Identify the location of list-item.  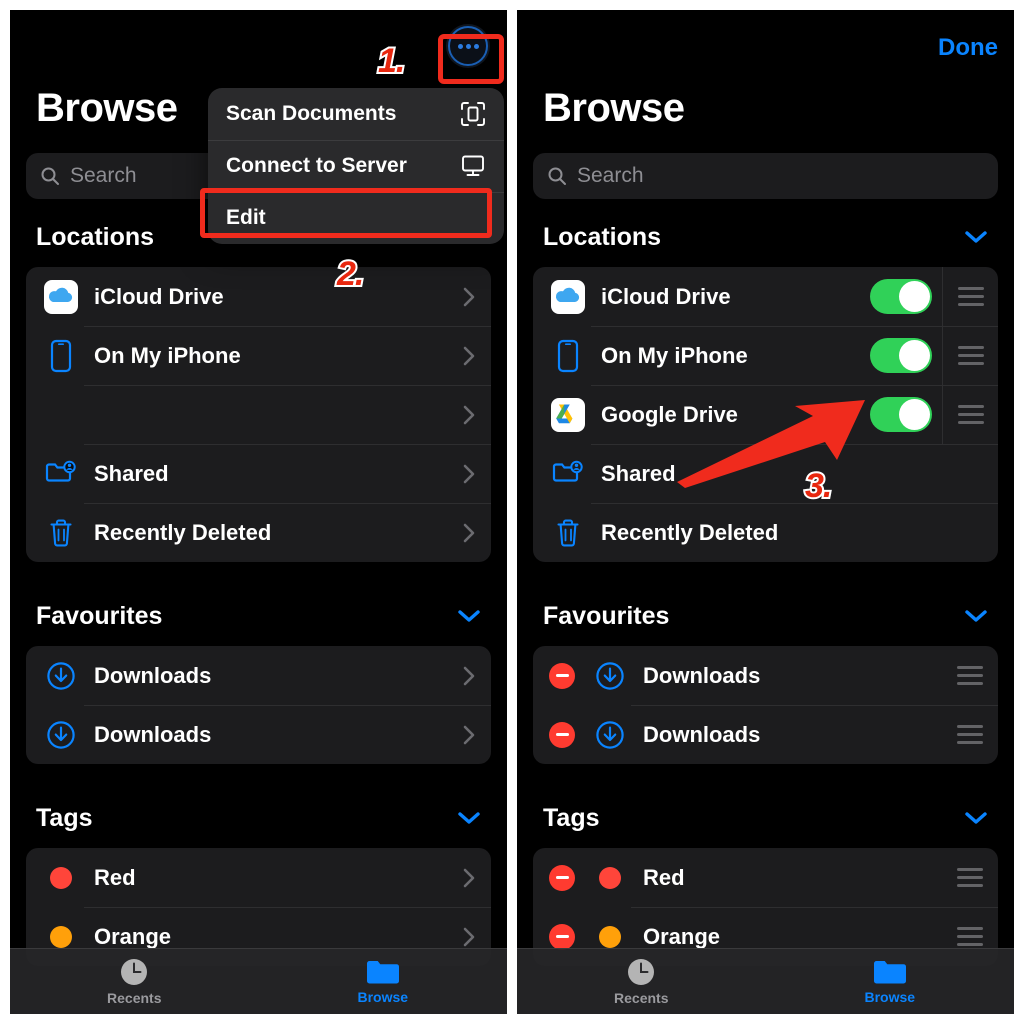
(258, 414).